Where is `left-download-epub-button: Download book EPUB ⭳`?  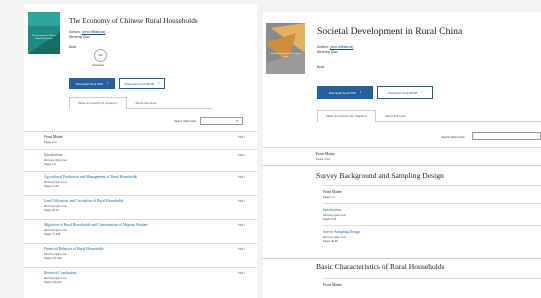 left-download-epub-button: Download book EPUB ⭳ is located at coordinates (142, 83).